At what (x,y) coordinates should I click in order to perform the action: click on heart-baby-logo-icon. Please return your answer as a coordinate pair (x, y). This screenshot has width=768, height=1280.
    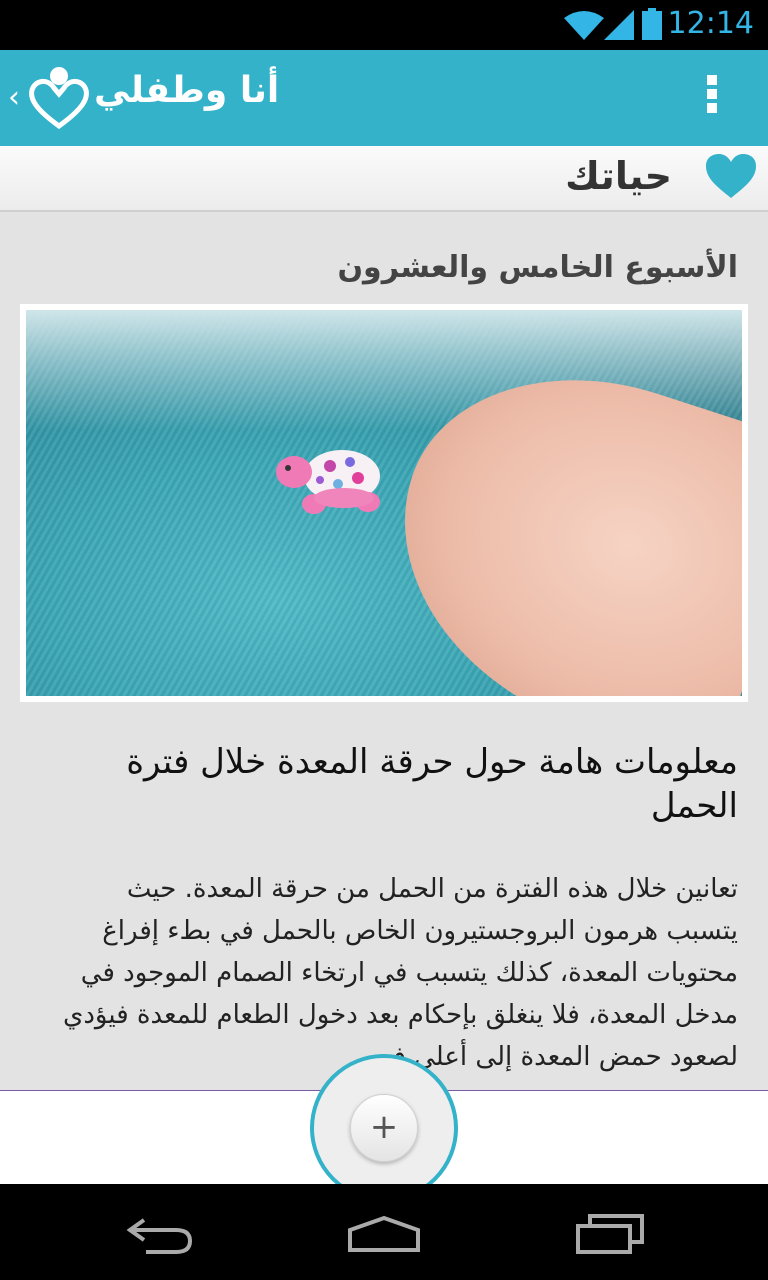
    Looking at the image, I should click on (59, 97).